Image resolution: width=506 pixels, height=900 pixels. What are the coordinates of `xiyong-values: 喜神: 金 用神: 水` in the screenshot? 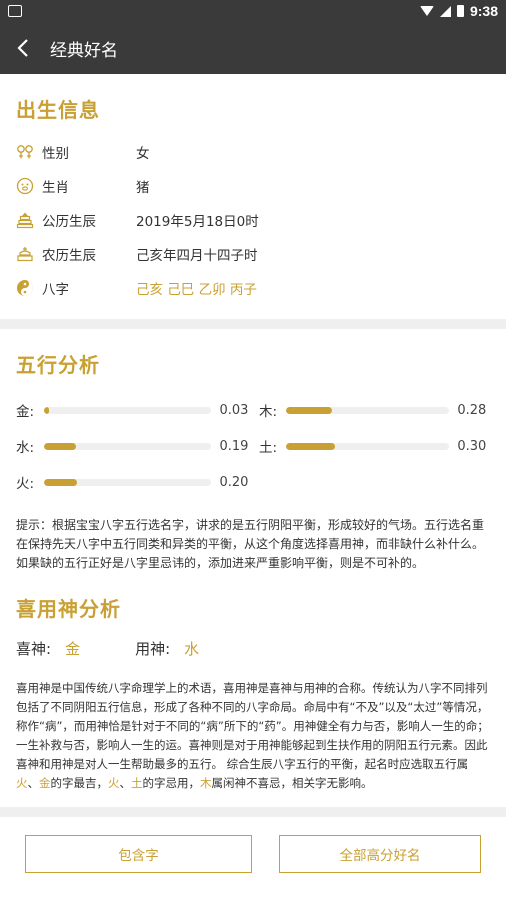 It's located at (253, 656).